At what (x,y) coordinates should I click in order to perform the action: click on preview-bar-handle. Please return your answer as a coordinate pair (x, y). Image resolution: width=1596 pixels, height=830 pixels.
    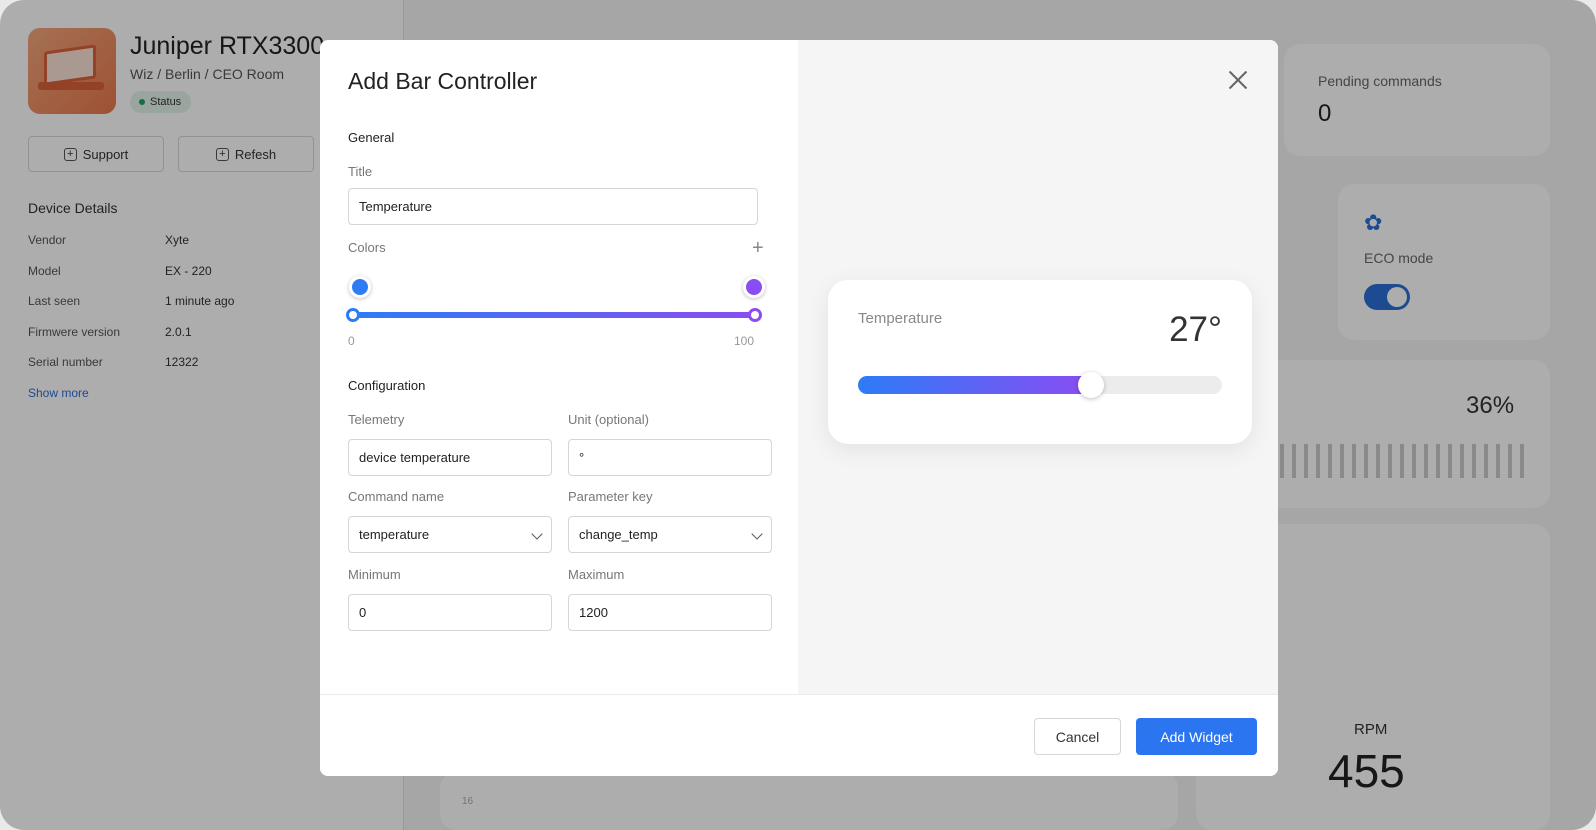
    Looking at the image, I should click on (1091, 385).